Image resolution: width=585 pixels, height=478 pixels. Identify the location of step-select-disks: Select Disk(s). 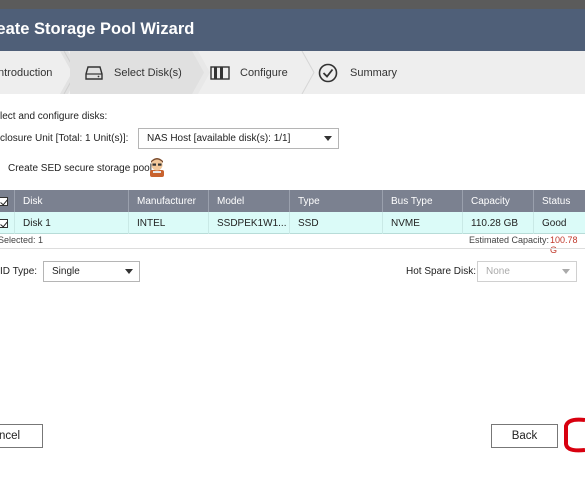
(131, 72).